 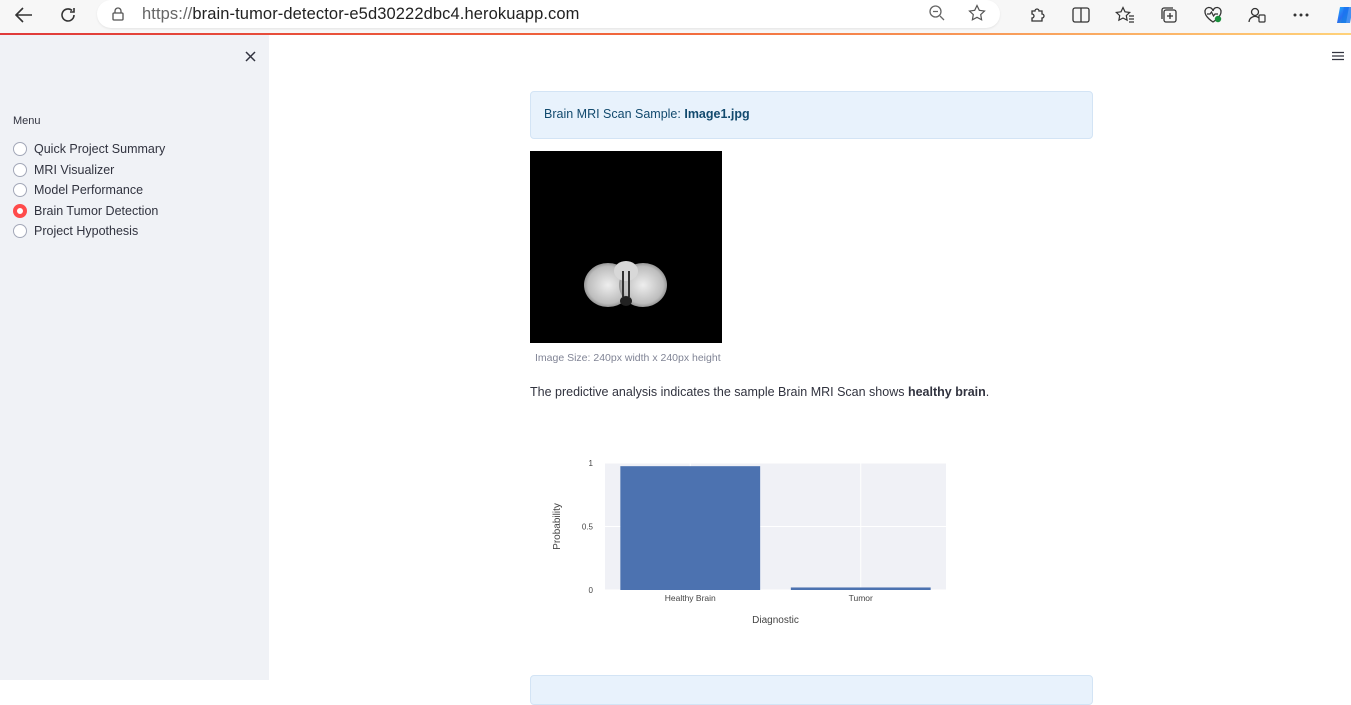 I want to click on y-axis-label: Probability, so click(x=557, y=526).